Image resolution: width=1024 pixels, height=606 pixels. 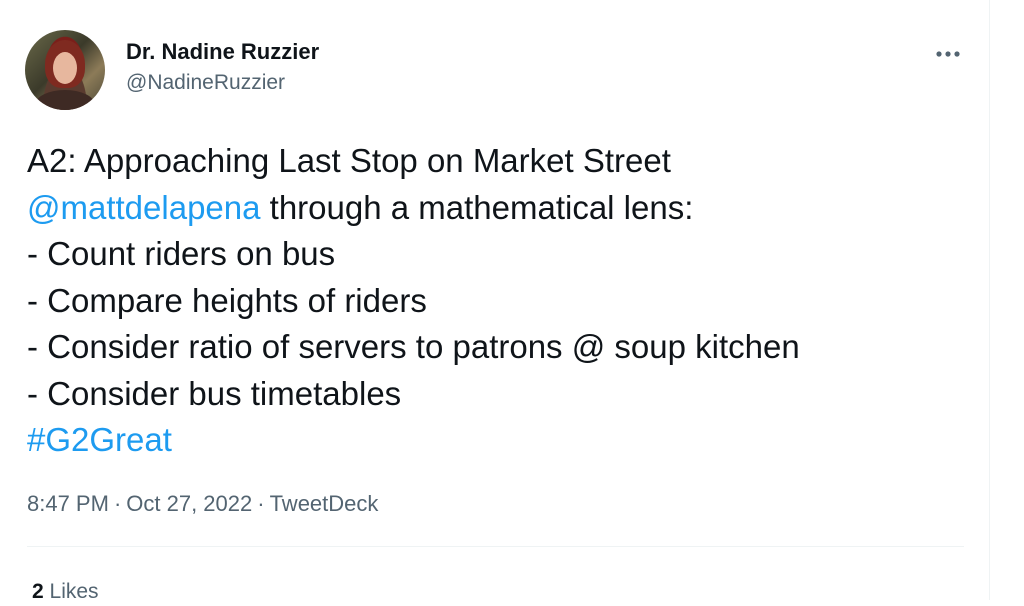 I want to click on tweet-line-text: through a mathematical lens:, so click(x=477, y=207).